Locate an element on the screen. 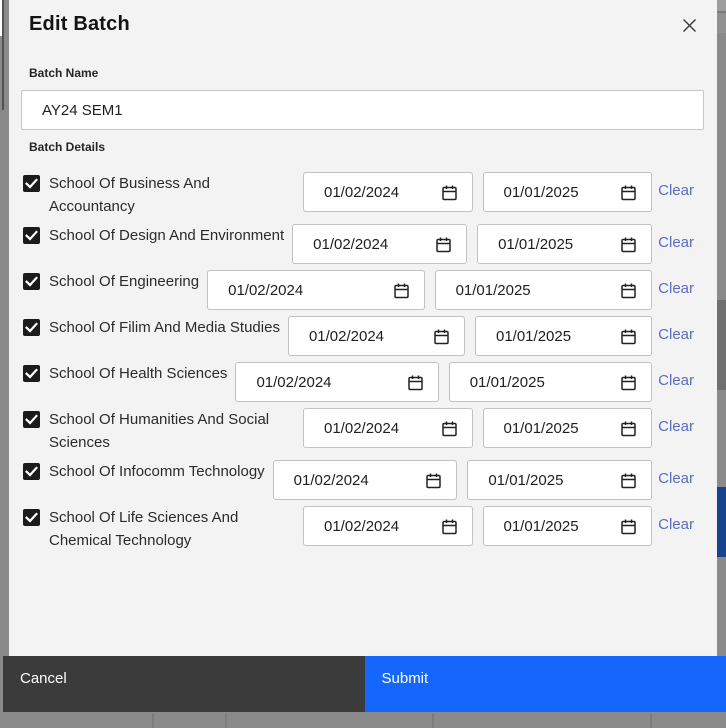 This screenshot has width=726, height=728. close-icon is located at coordinates (689, 25).